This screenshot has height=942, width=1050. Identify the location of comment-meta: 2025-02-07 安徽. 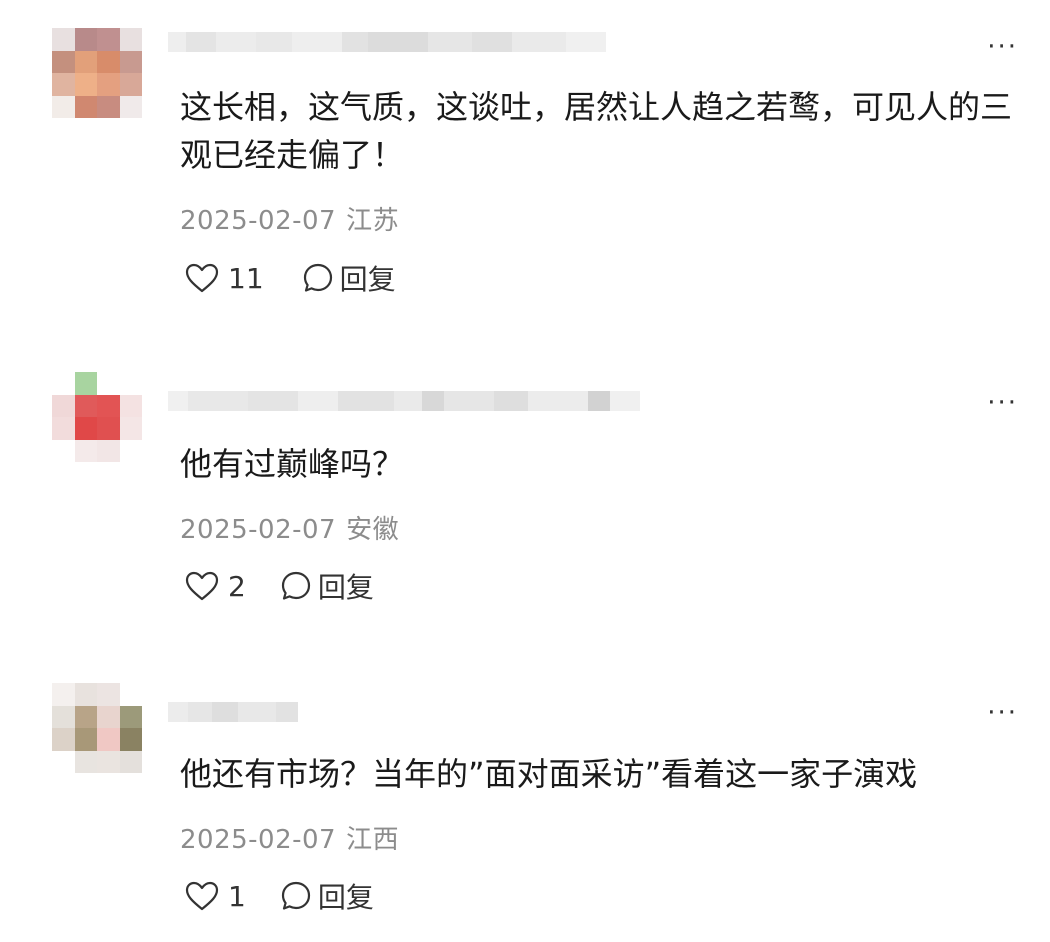
(289, 527).